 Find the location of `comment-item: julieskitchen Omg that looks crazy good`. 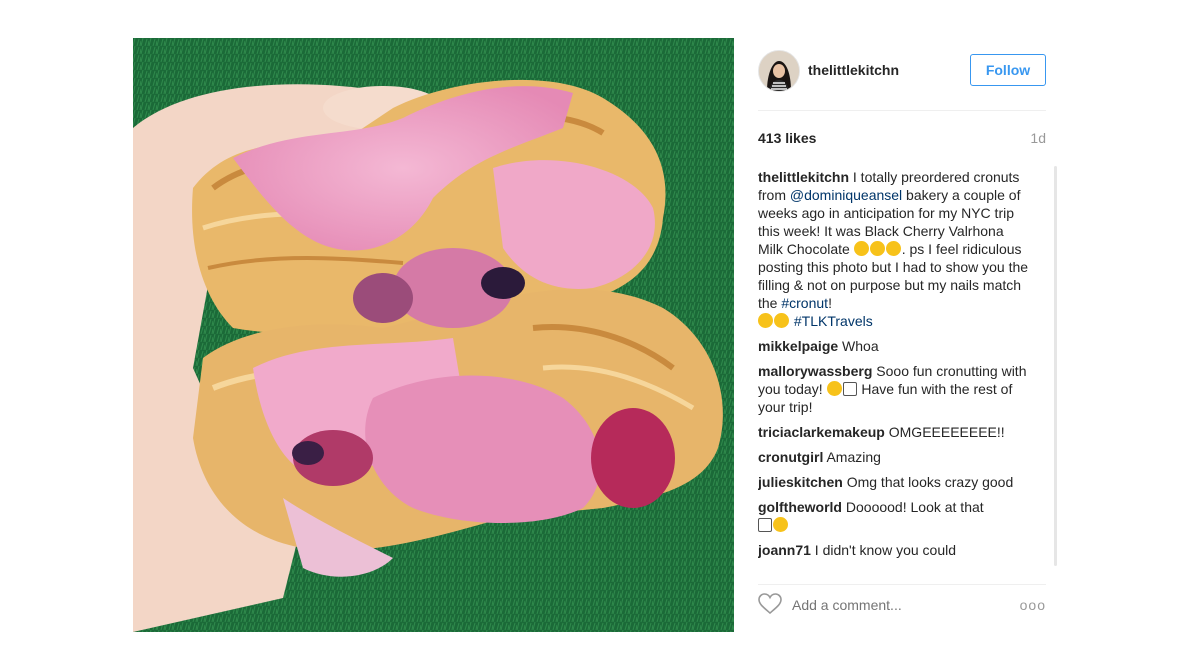

comment-item: julieskitchen Omg that looks crazy good is located at coordinates (895, 482).